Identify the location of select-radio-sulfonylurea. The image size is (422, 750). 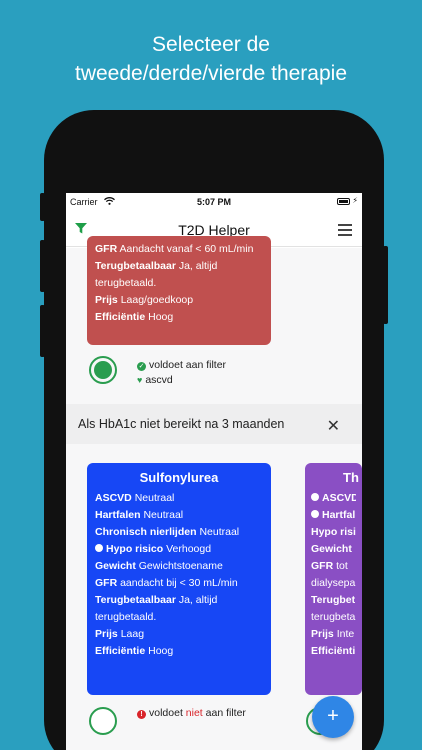
(103, 721).